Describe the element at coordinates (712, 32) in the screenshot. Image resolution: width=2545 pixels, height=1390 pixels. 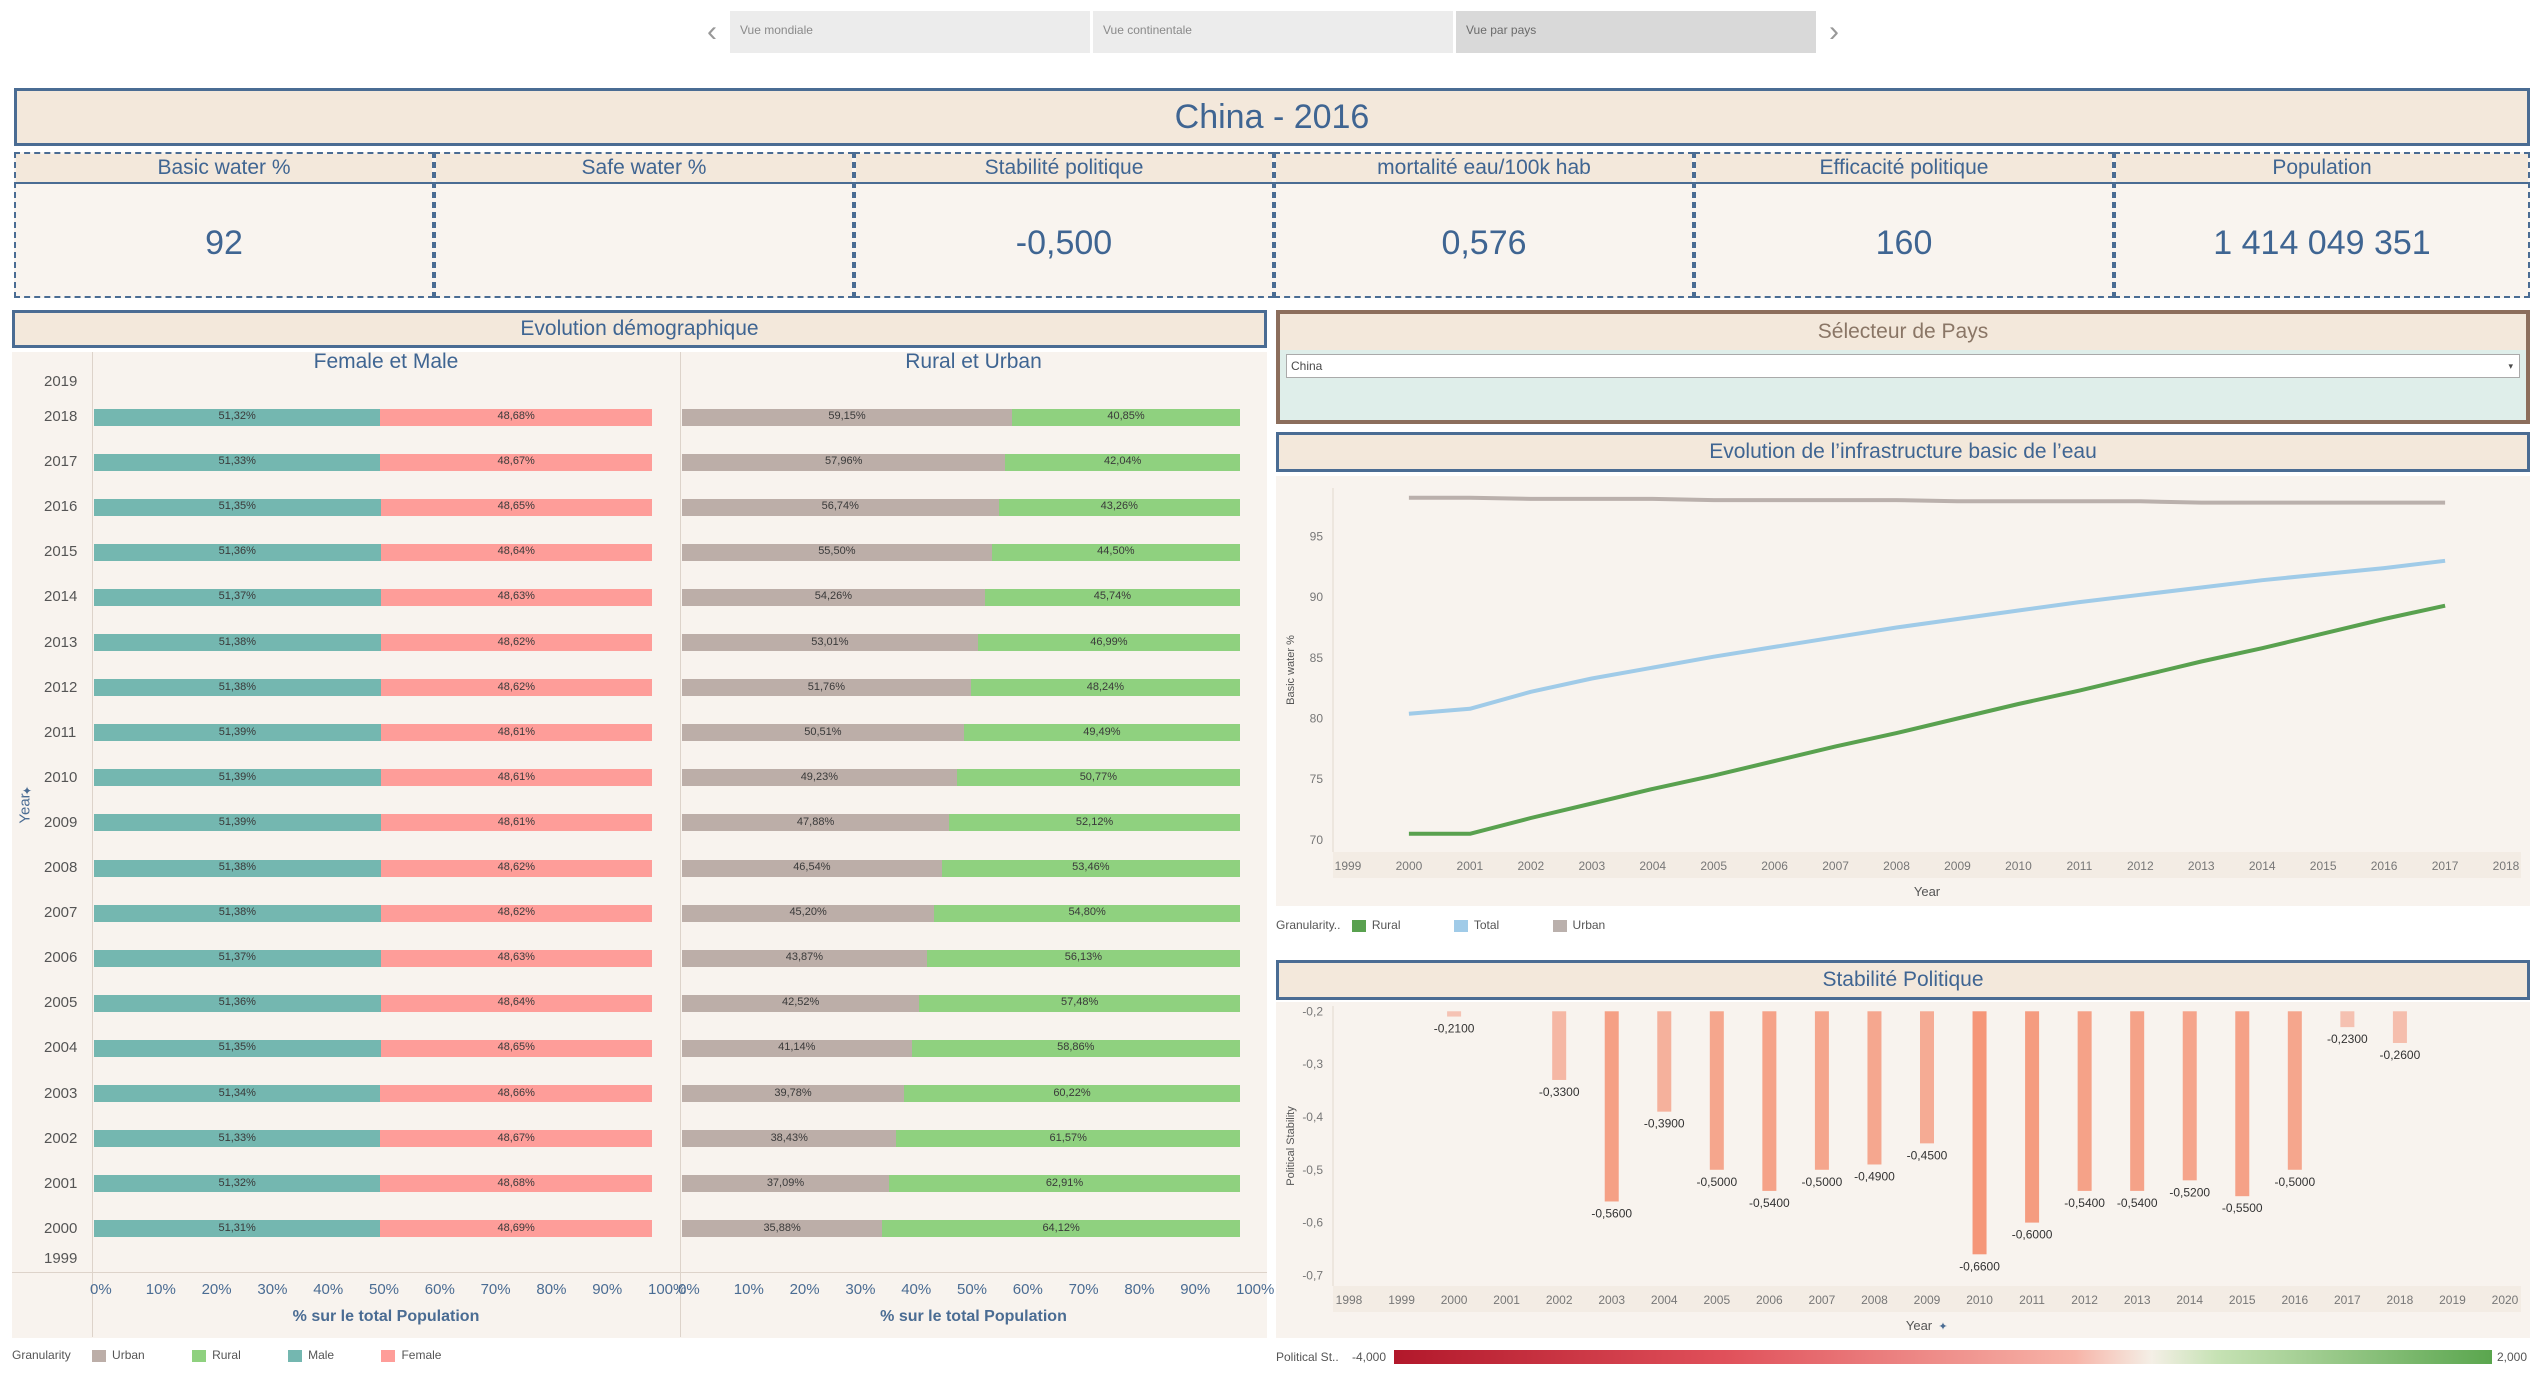
I see `chevron-left-icon: ‹` at that location.